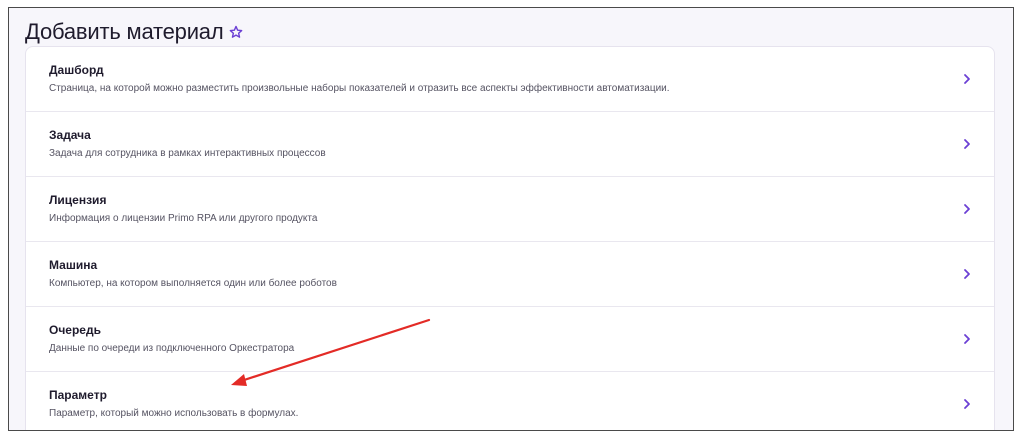 The width and height of the screenshot is (1023, 438). Describe the element at coordinates (236, 32) in the screenshot. I see `star-outline-icon` at that location.